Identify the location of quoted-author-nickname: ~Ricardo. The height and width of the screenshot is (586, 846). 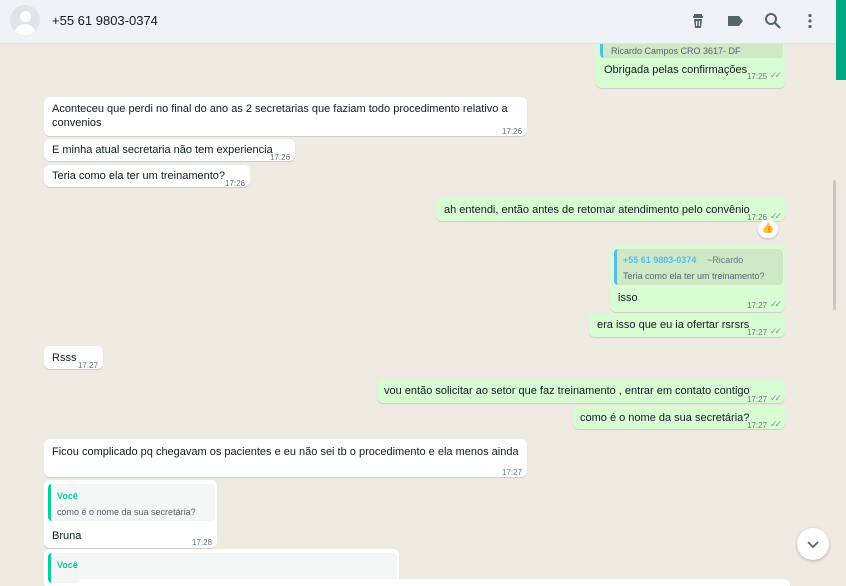
(725, 260).